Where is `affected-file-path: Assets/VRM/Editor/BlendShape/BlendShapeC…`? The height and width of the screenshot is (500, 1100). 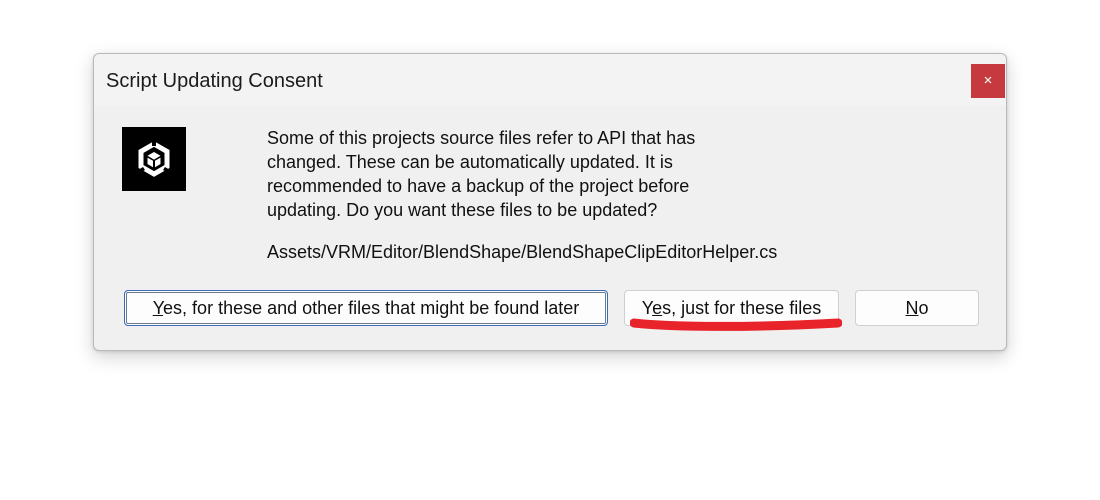 affected-file-path: Assets/VRM/Editor/BlendShape/BlendShapeC… is located at coordinates (522, 252).